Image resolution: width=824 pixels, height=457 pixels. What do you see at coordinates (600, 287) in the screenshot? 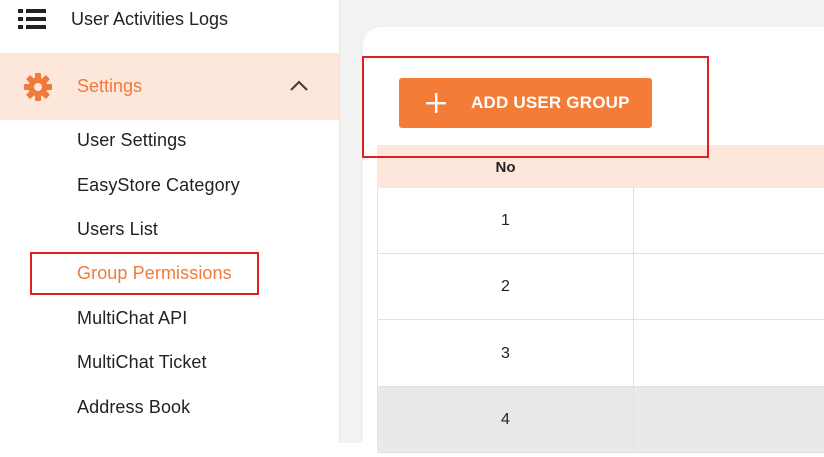
I see `table-row: 2` at bounding box center [600, 287].